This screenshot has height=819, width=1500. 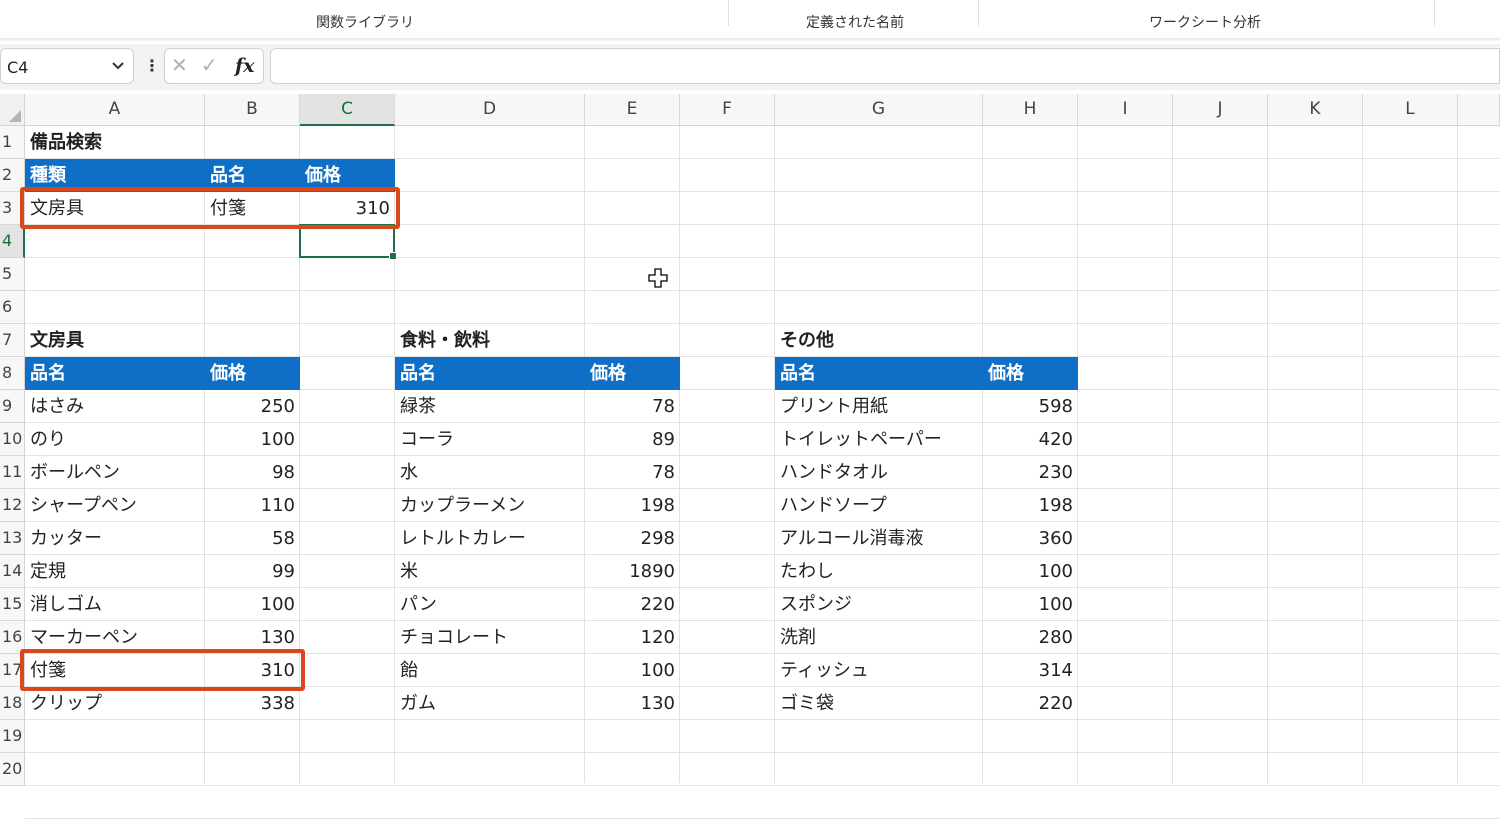 I want to click on table-cell-price: 220, so click(x=1030, y=703).